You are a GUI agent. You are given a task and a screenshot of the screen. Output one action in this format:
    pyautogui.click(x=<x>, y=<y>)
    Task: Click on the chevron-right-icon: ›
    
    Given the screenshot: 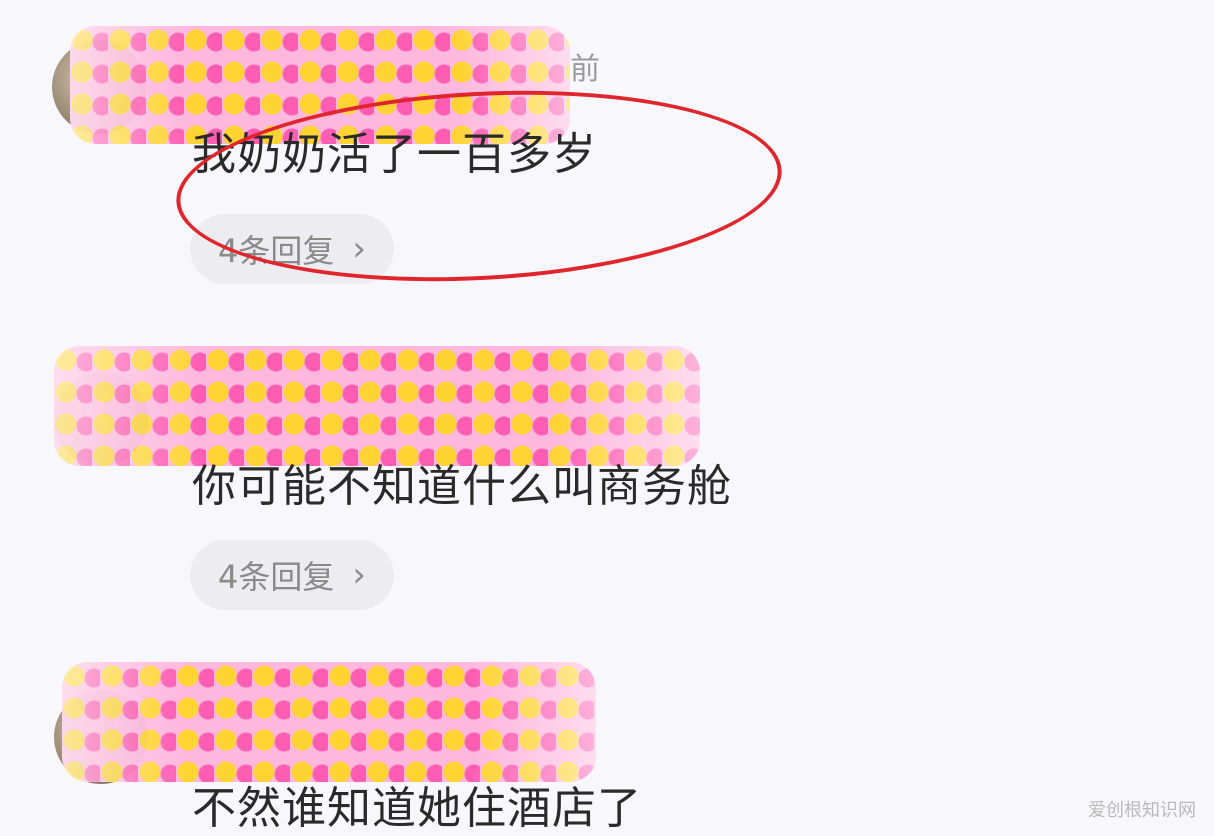 What is the action you would take?
    pyautogui.click(x=359, y=575)
    